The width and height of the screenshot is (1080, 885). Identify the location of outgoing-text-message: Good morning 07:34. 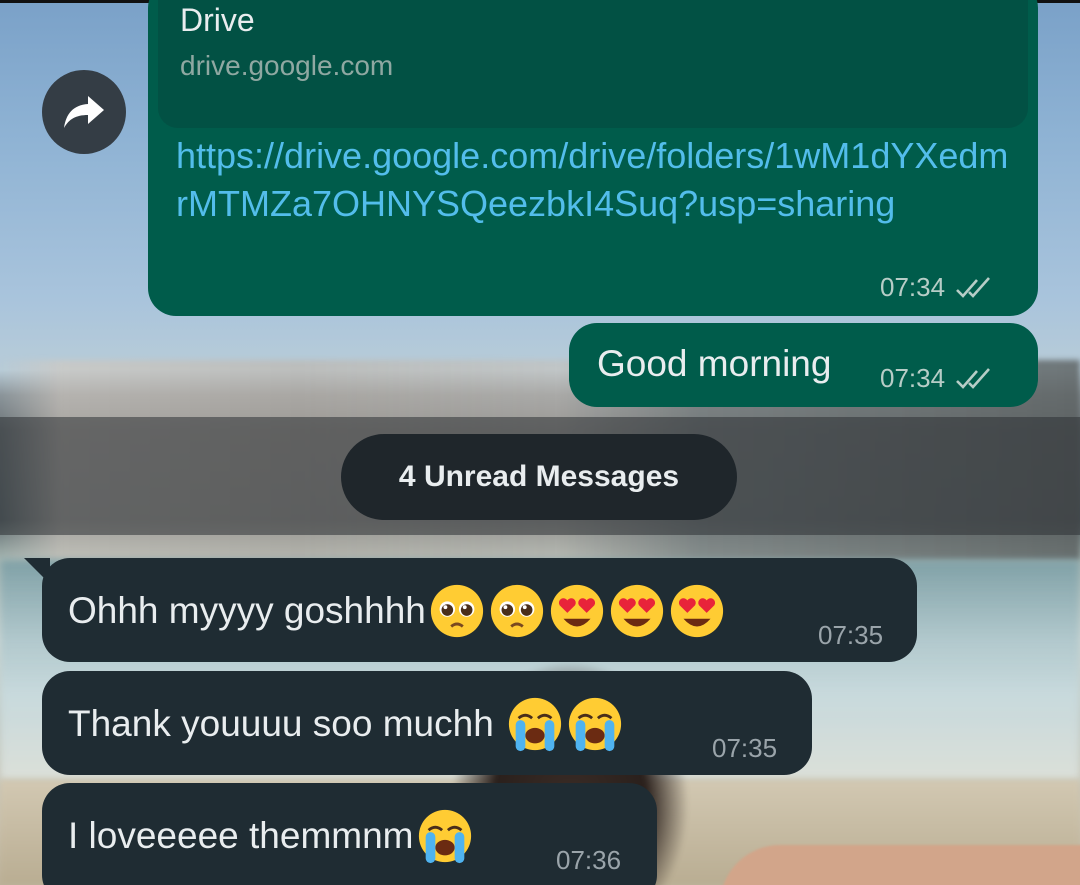
(803, 365).